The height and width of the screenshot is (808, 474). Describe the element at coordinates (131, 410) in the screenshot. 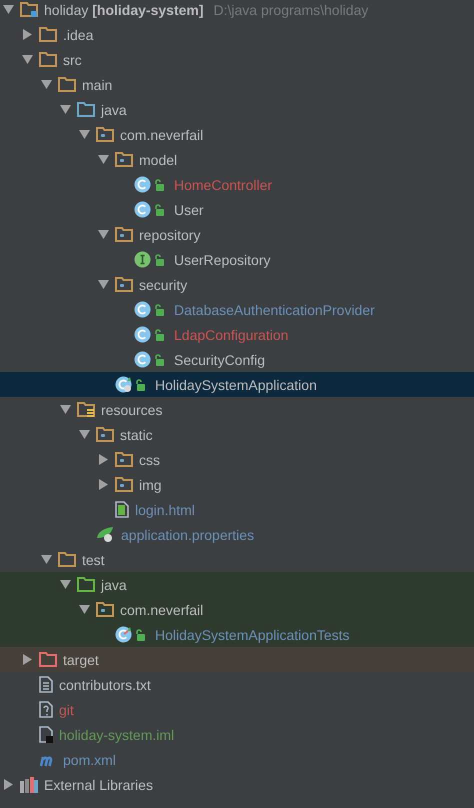

I see `file-name: resources` at that location.